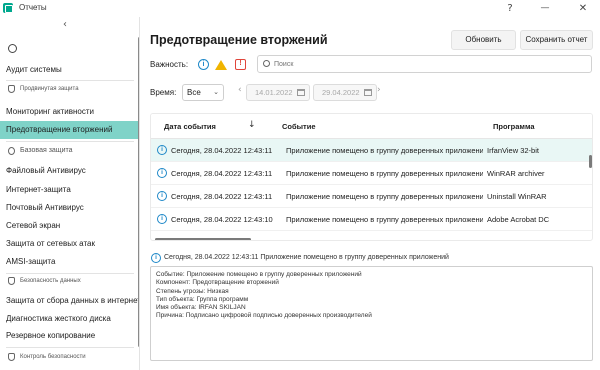 This screenshot has width=600, height=370. I want to click on date-to-value: 29.04.2022, so click(341, 92).